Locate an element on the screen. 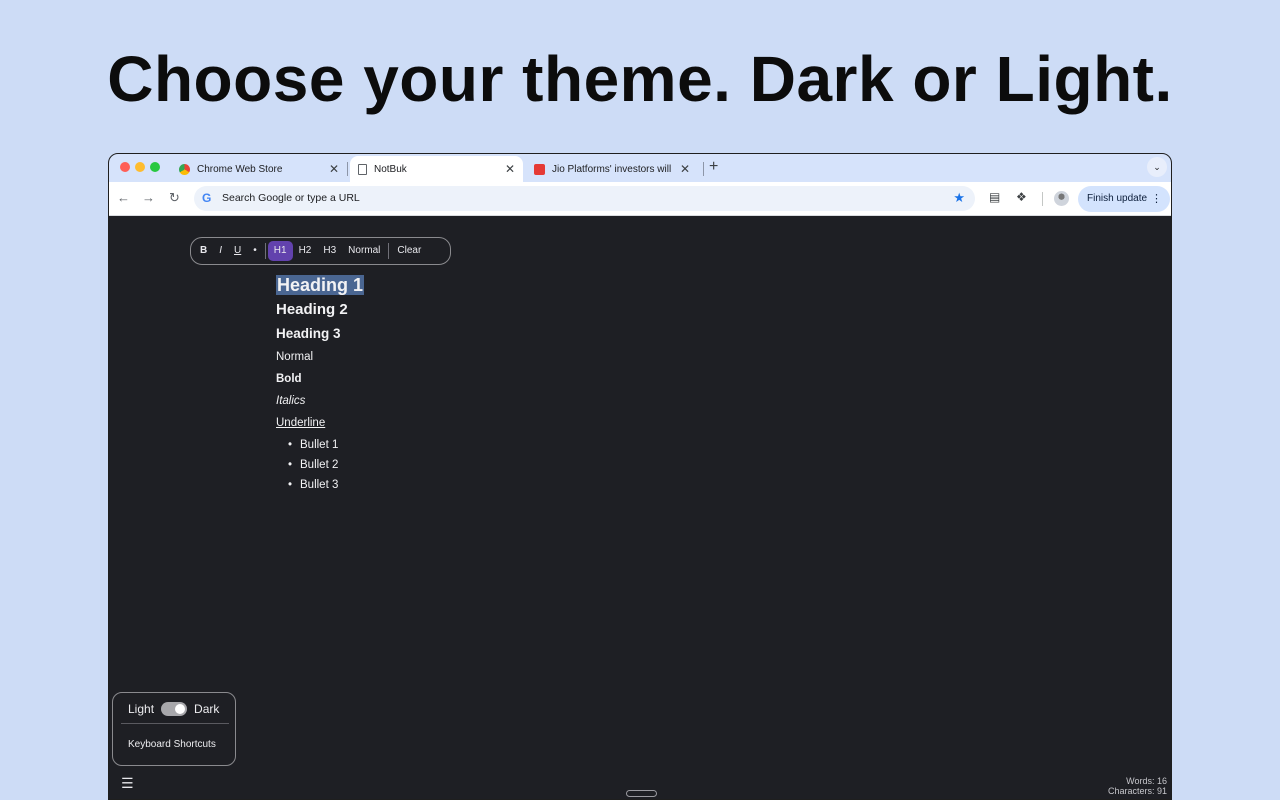  toolbar-divider is located at coordinates (1042, 199).